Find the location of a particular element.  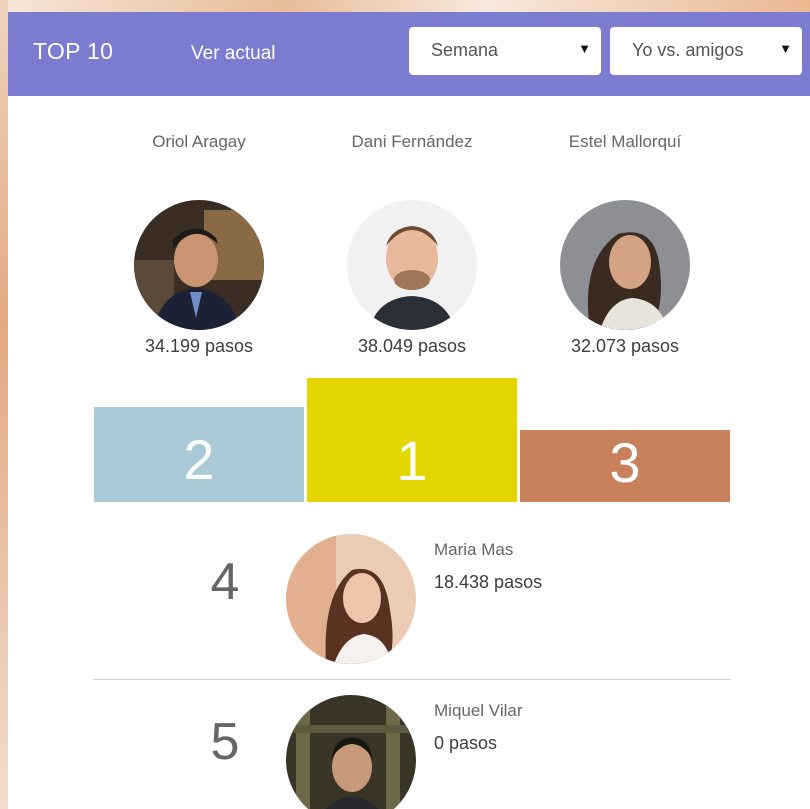

period-select-value: Semana is located at coordinates (465, 50).